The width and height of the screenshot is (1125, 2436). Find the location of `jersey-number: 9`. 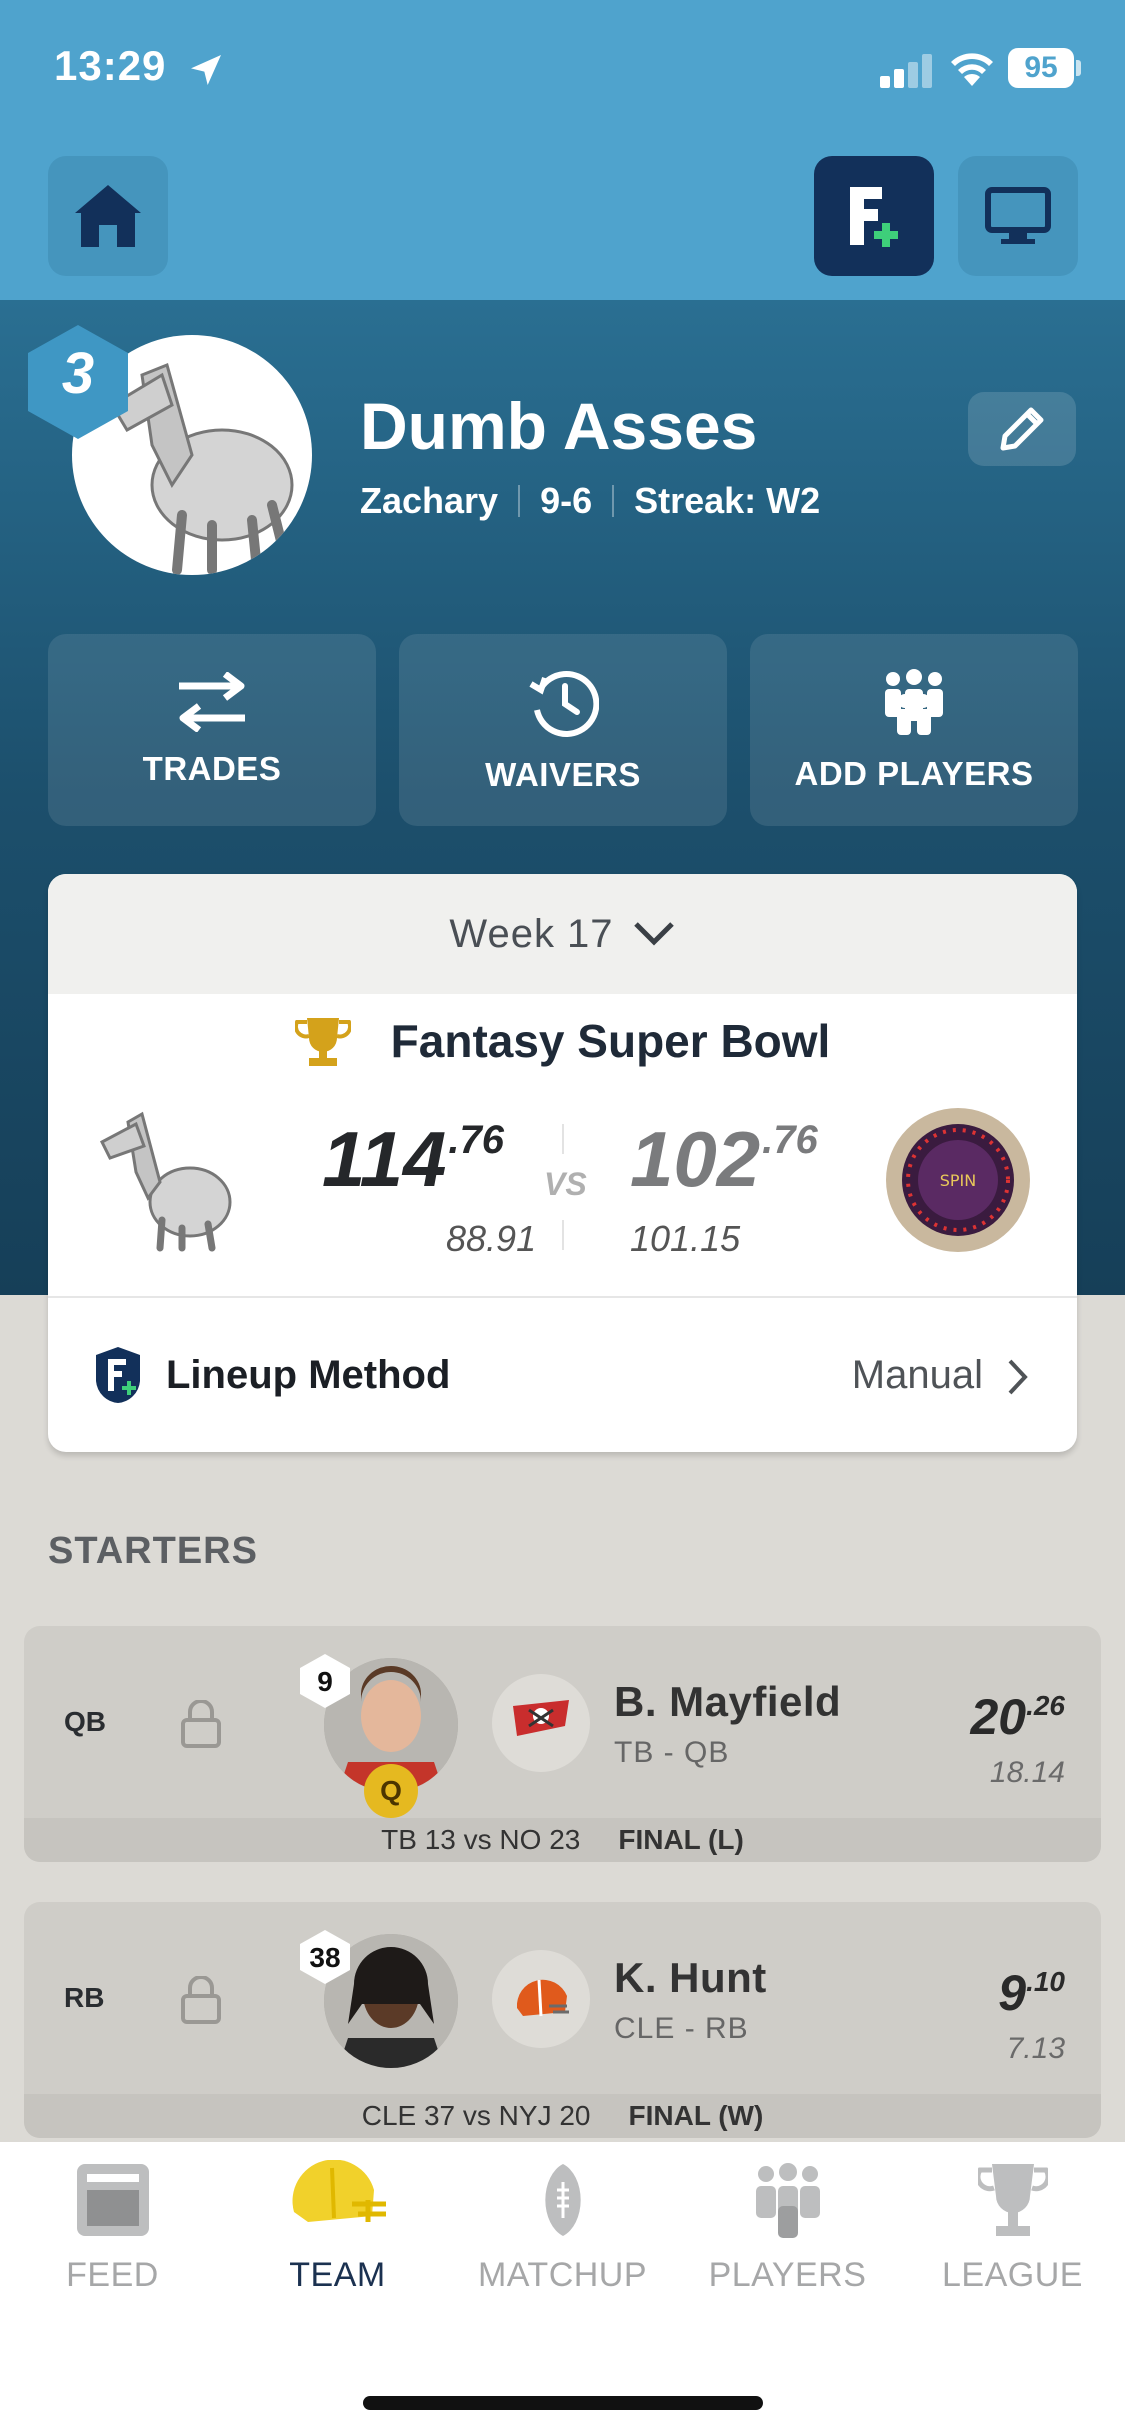

jersey-number: 9 is located at coordinates (325, 1681).